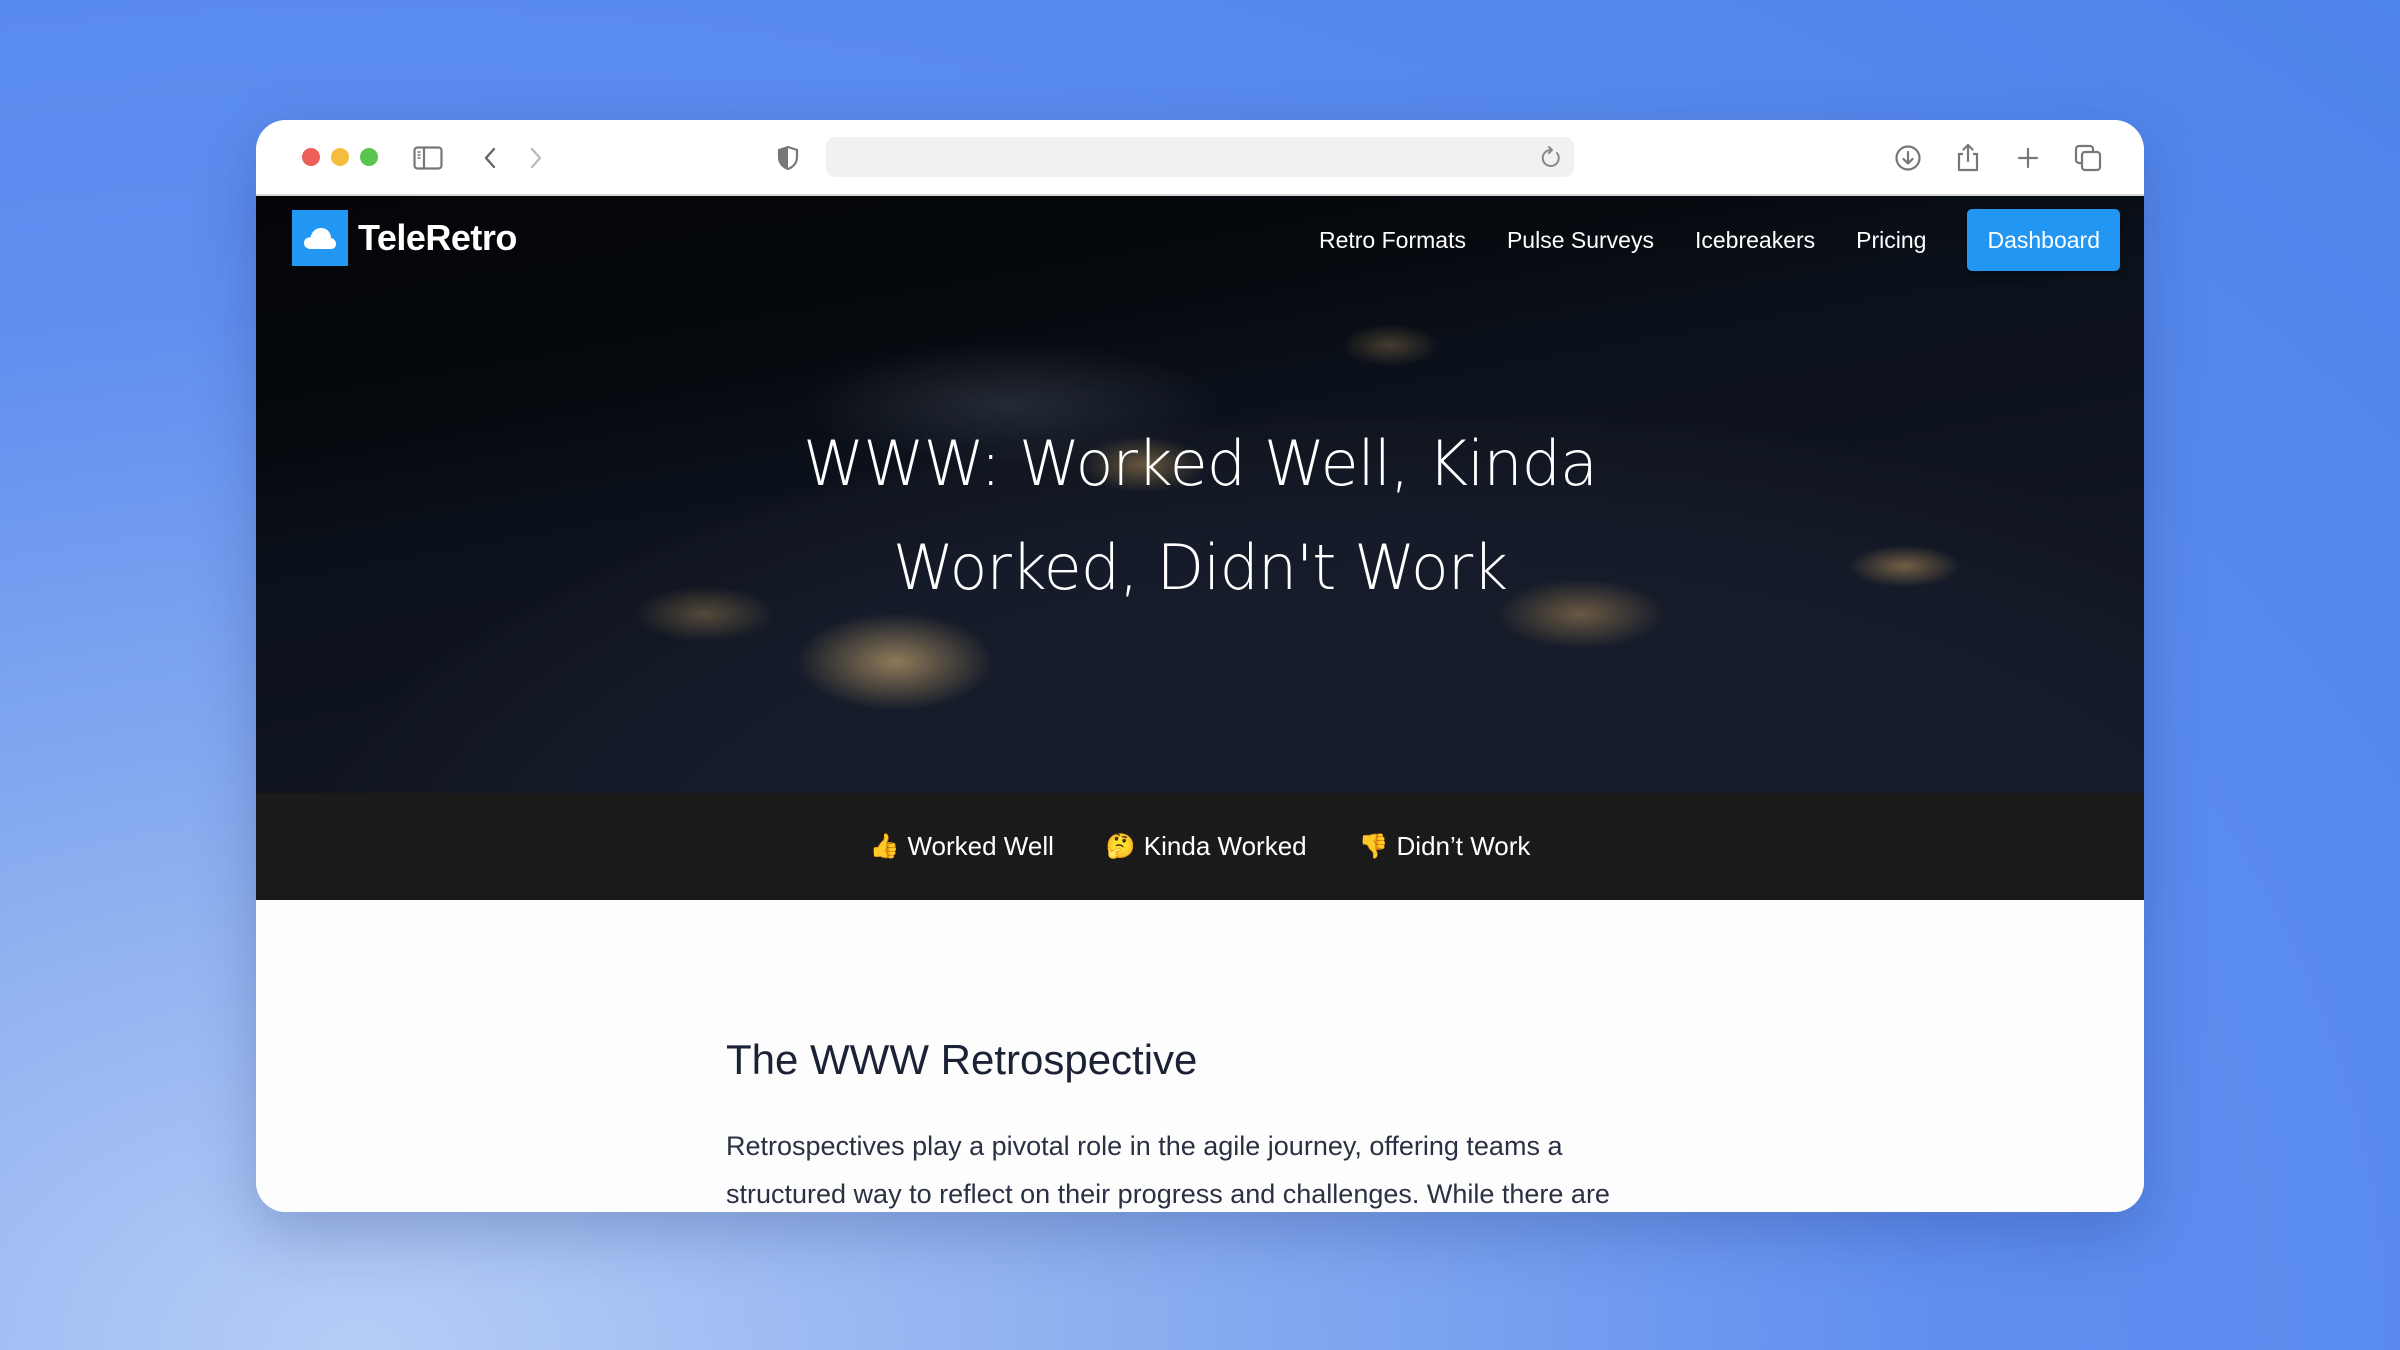 The image size is (2400, 1350). Describe the element at coordinates (1120, 846) in the screenshot. I see `thinking-face-icon: 🤔` at that location.